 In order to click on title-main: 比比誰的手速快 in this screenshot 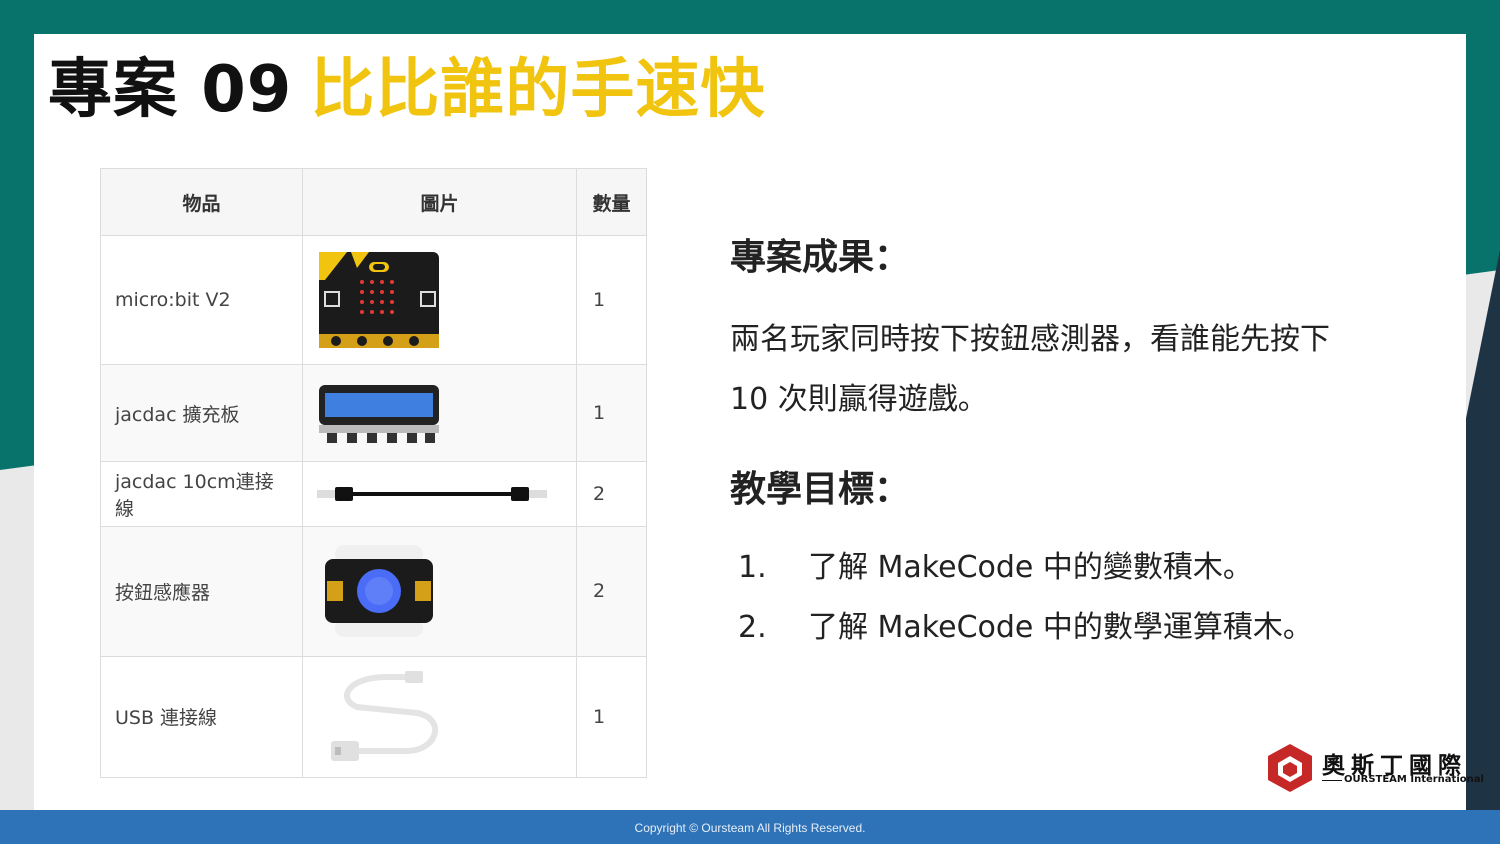, I will do `click(538, 90)`.